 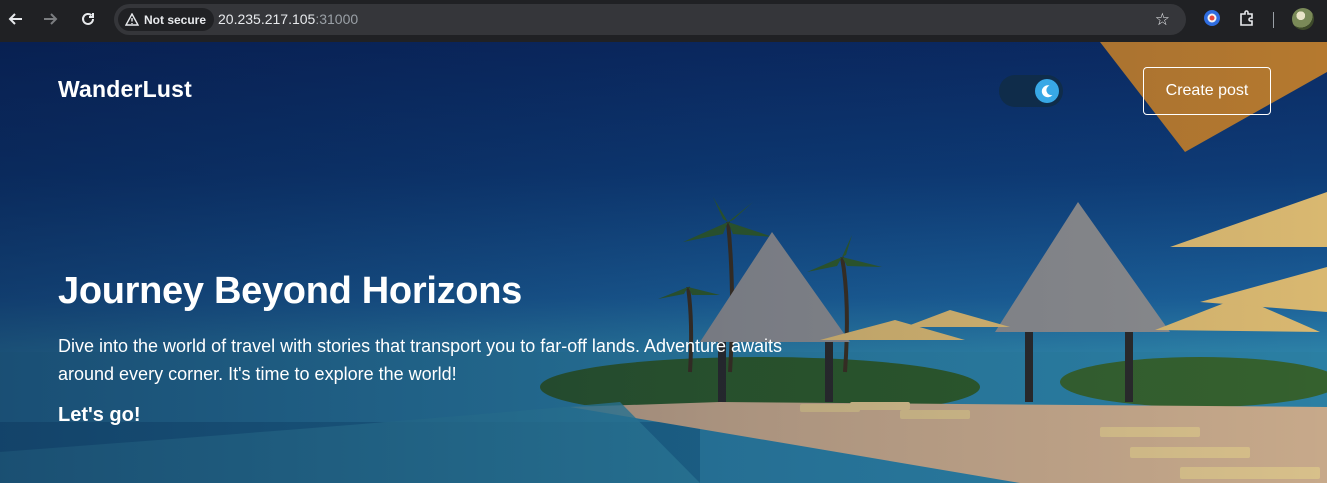 I want to click on site-security-chip: Not secure, so click(x=166, y=19).